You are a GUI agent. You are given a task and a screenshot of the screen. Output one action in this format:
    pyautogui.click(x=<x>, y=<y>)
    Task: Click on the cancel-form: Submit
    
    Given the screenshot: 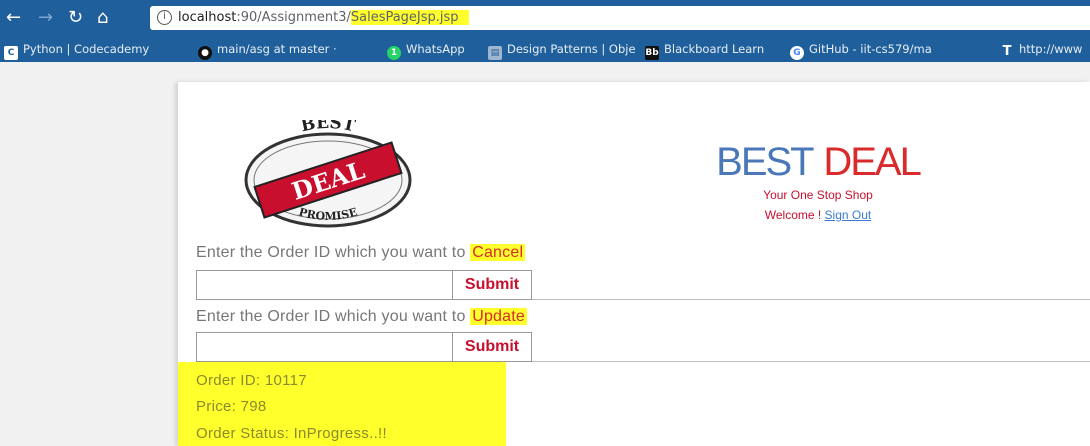 What is the action you would take?
    pyautogui.click(x=643, y=285)
    